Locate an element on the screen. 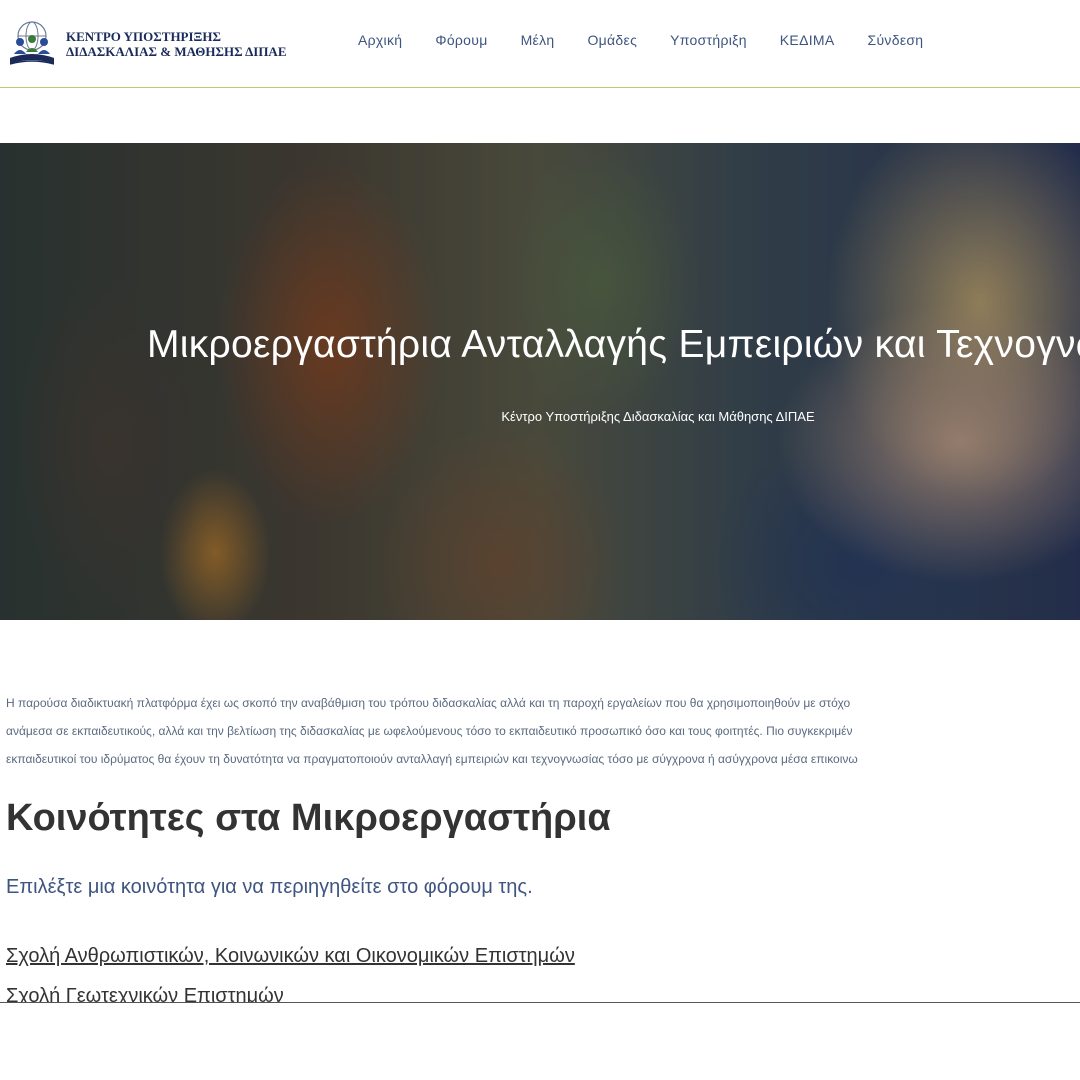 This screenshot has height=1080, width=1080. nav-item-home: Αρχική is located at coordinates (380, 40).